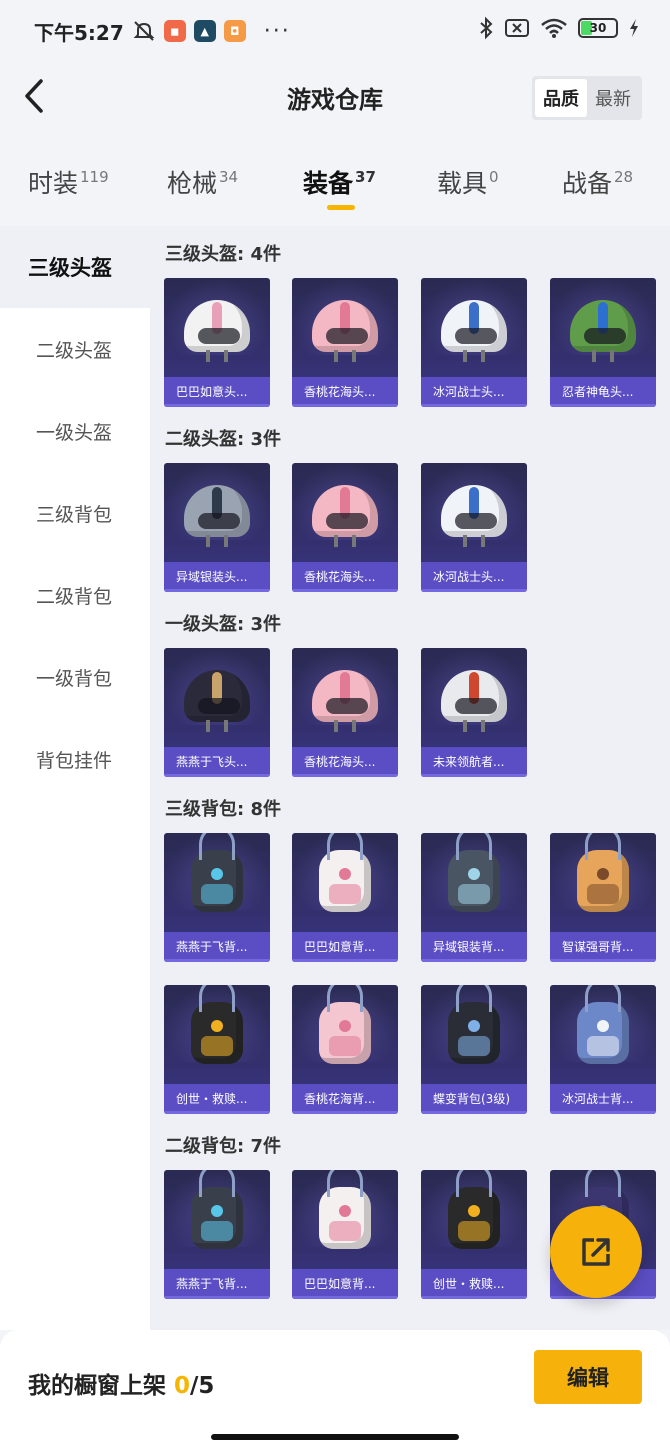 Image resolution: width=670 pixels, height=1452 pixels. What do you see at coordinates (202, 1386) in the screenshot?
I see `shelf-total: /5` at bounding box center [202, 1386].